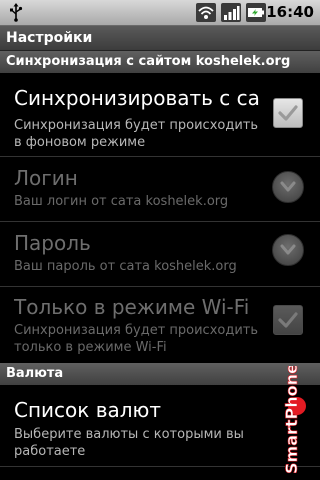  What do you see at coordinates (125, 266) in the screenshot?
I see `pref-summary: Ваш пароль от сата koshelek.org` at bounding box center [125, 266].